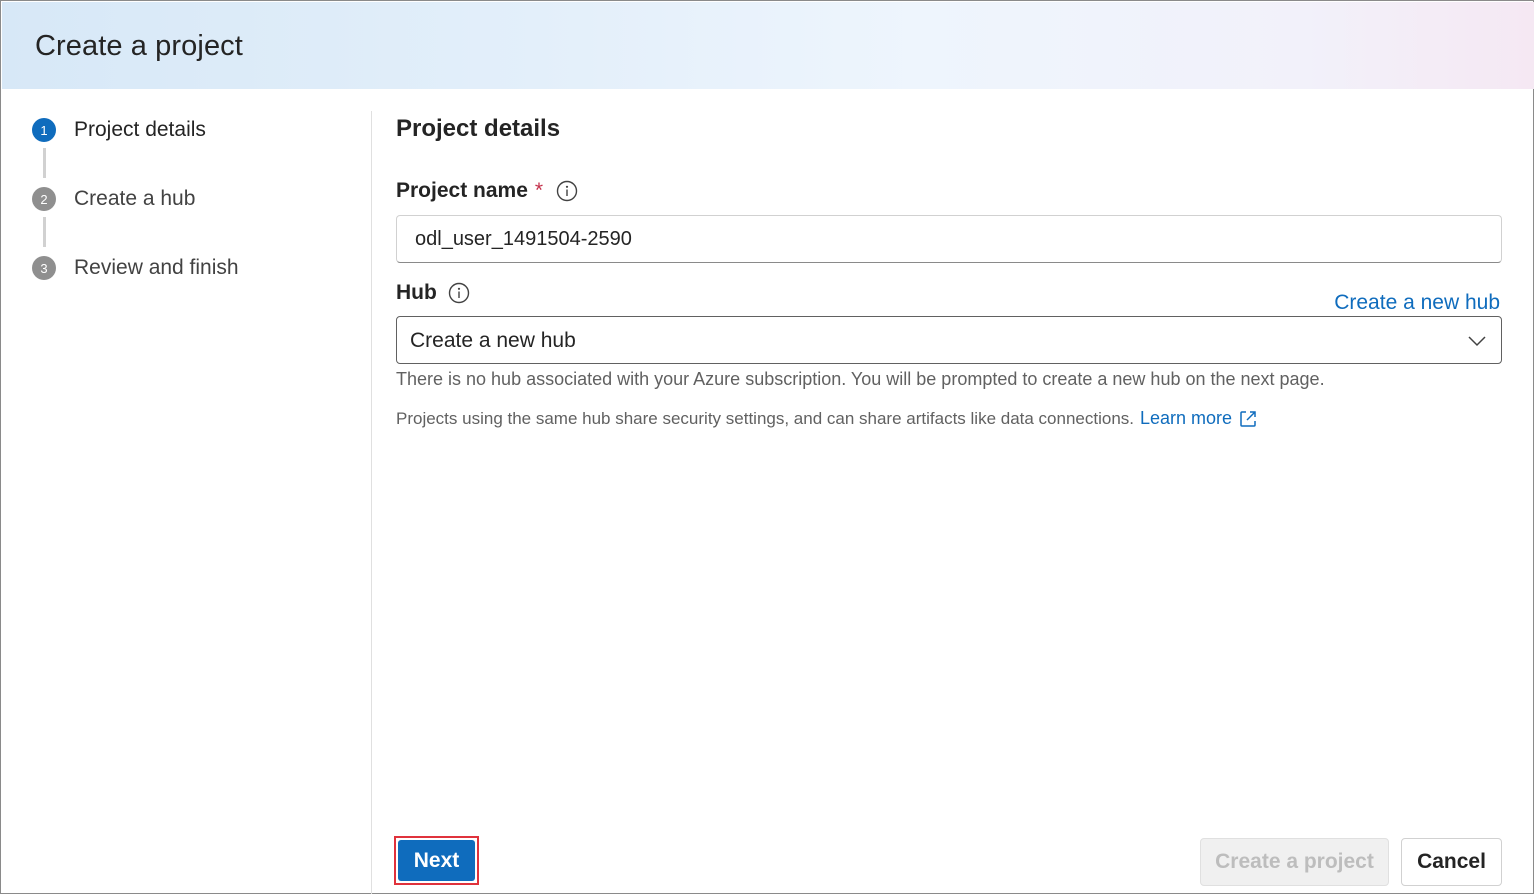  Describe the element at coordinates (478, 128) in the screenshot. I see `section-title: Project details` at that location.